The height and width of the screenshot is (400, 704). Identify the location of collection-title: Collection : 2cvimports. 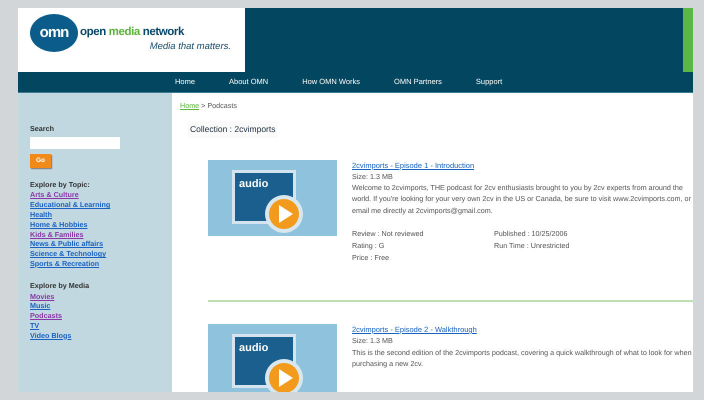
(233, 129).